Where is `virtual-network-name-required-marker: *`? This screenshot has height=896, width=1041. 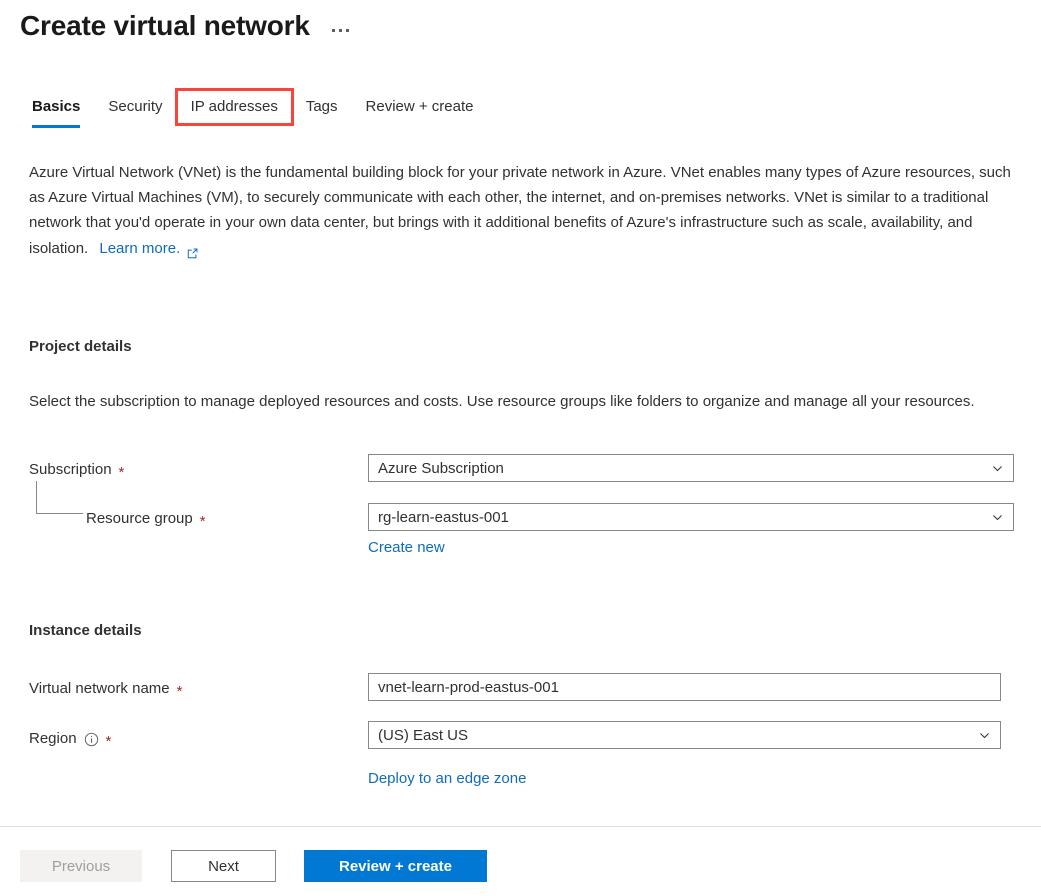 virtual-network-name-required-marker: * is located at coordinates (179, 691).